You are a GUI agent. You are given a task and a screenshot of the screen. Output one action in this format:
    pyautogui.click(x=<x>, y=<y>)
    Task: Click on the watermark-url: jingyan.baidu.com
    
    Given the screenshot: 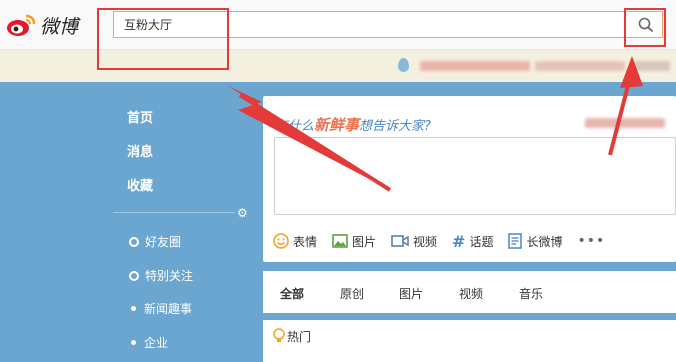 What is the action you would take?
    pyautogui.click(x=626, y=351)
    